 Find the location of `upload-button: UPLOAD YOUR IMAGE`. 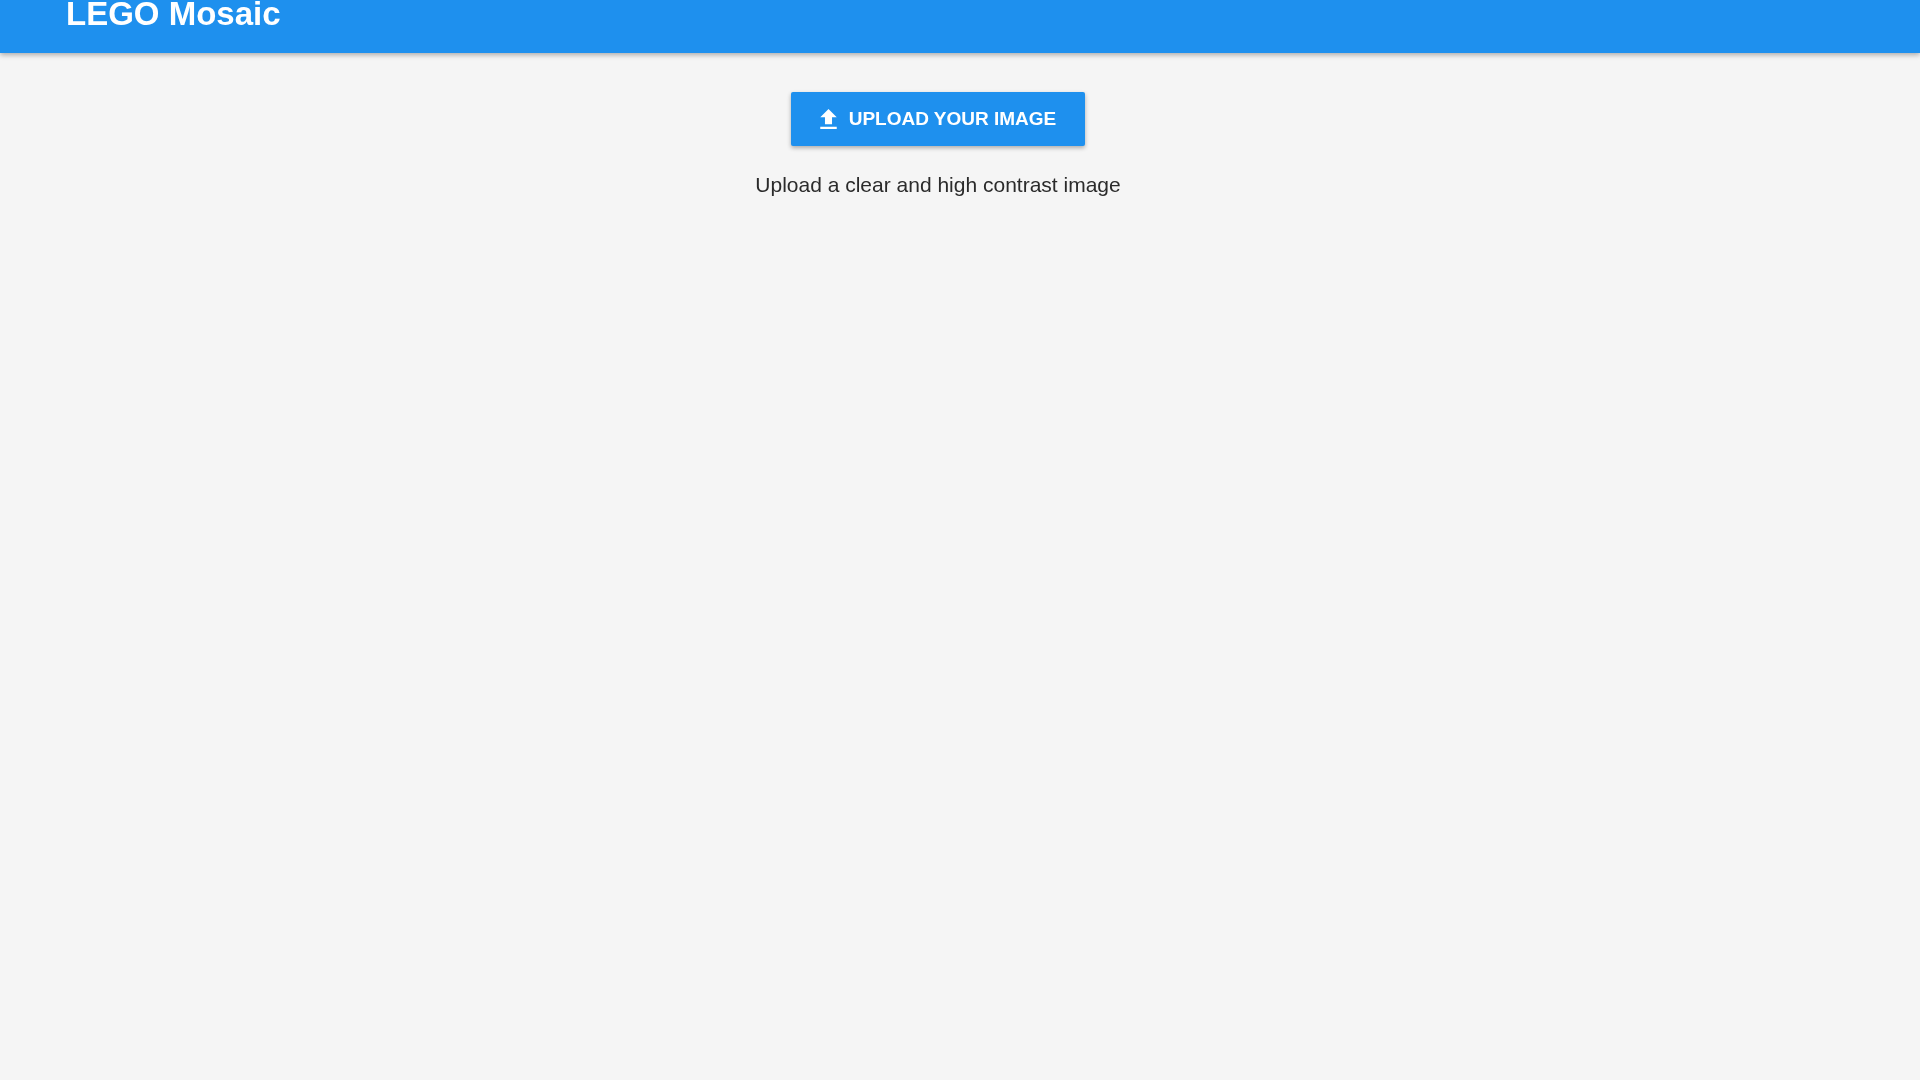

upload-button: UPLOAD YOUR IMAGE is located at coordinates (938, 119).